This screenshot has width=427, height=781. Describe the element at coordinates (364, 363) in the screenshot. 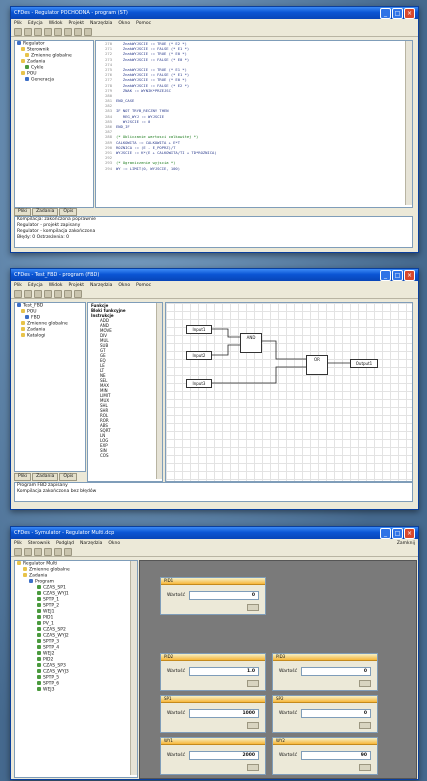

I see `output-block: Output1` at that location.